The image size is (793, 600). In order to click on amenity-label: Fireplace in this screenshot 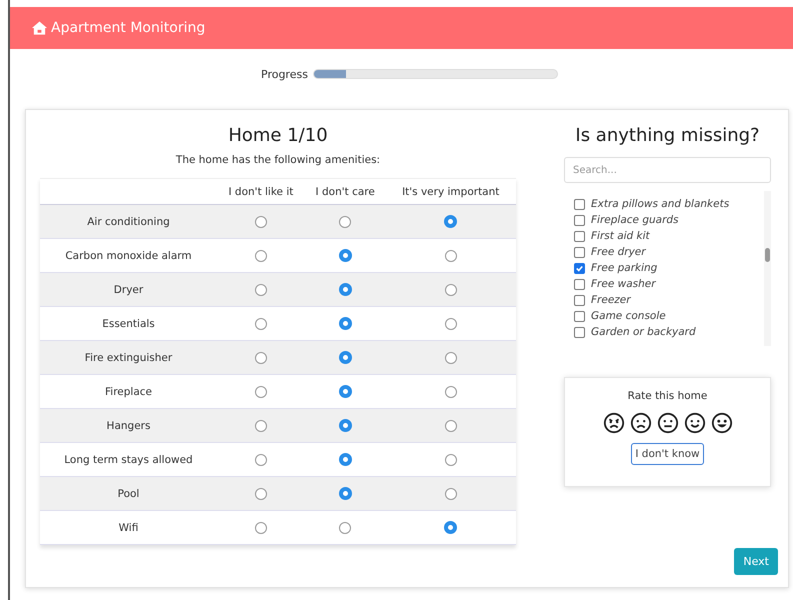, I will do `click(128, 392)`.